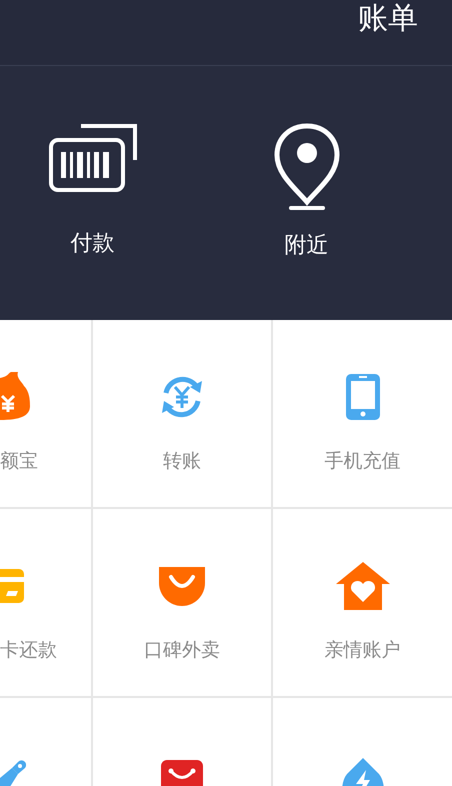 The image size is (452, 786). I want to click on tile-label: 口碑外卖, so click(182, 650).